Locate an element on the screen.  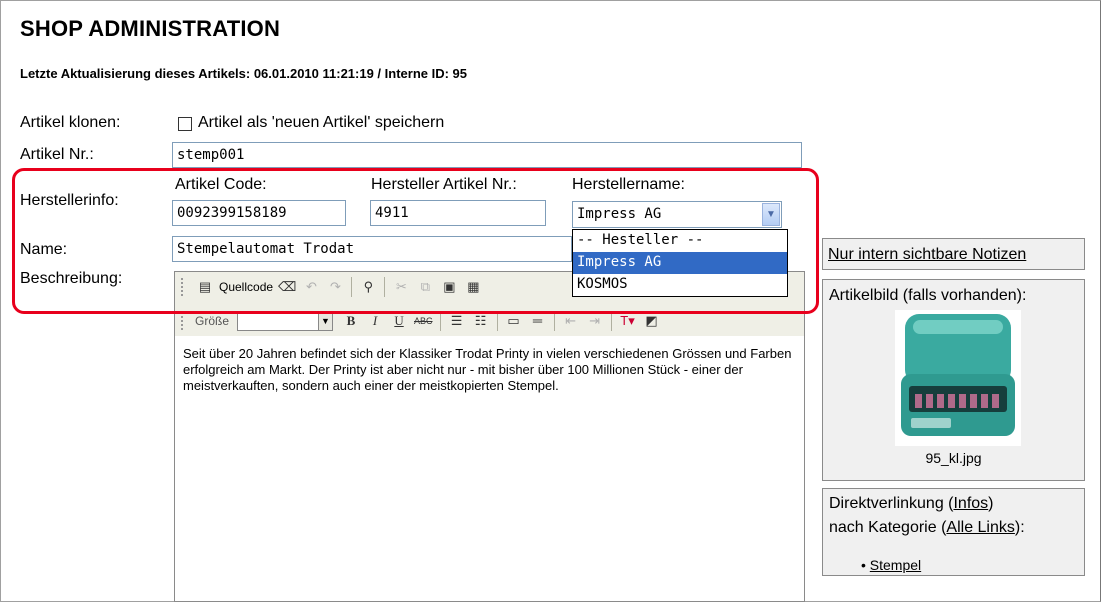
table-icon: ▭ is located at coordinates (514, 321).